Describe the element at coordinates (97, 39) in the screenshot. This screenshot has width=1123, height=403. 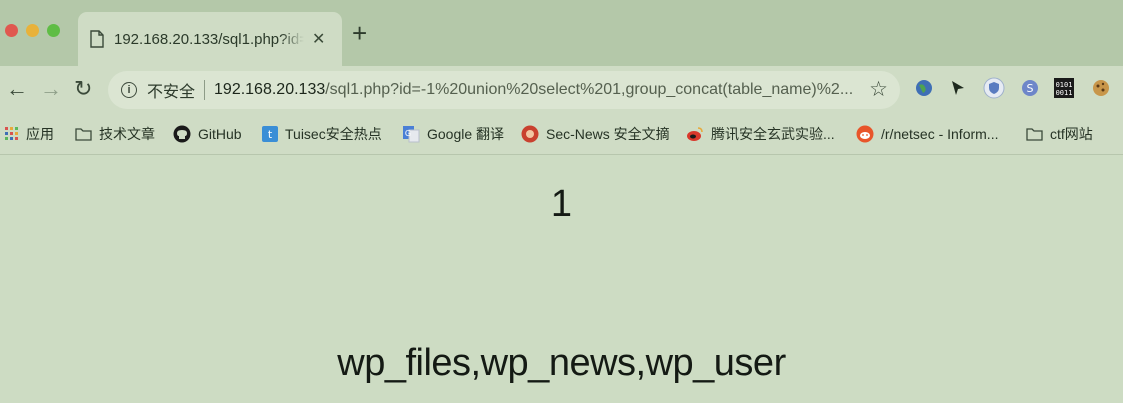
I see `page-icon` at that location.